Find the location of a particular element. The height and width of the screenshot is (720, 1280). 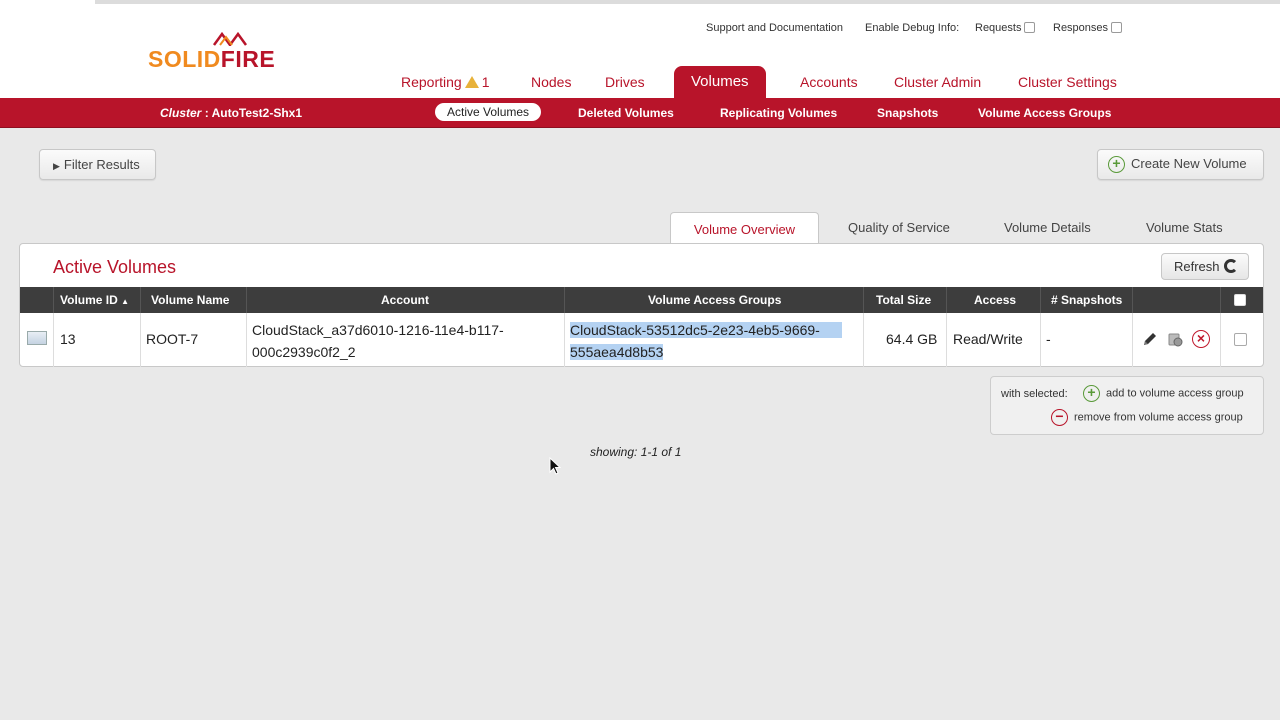

logo-text: SOLIDFIRE is located at coordinates (212, 59).